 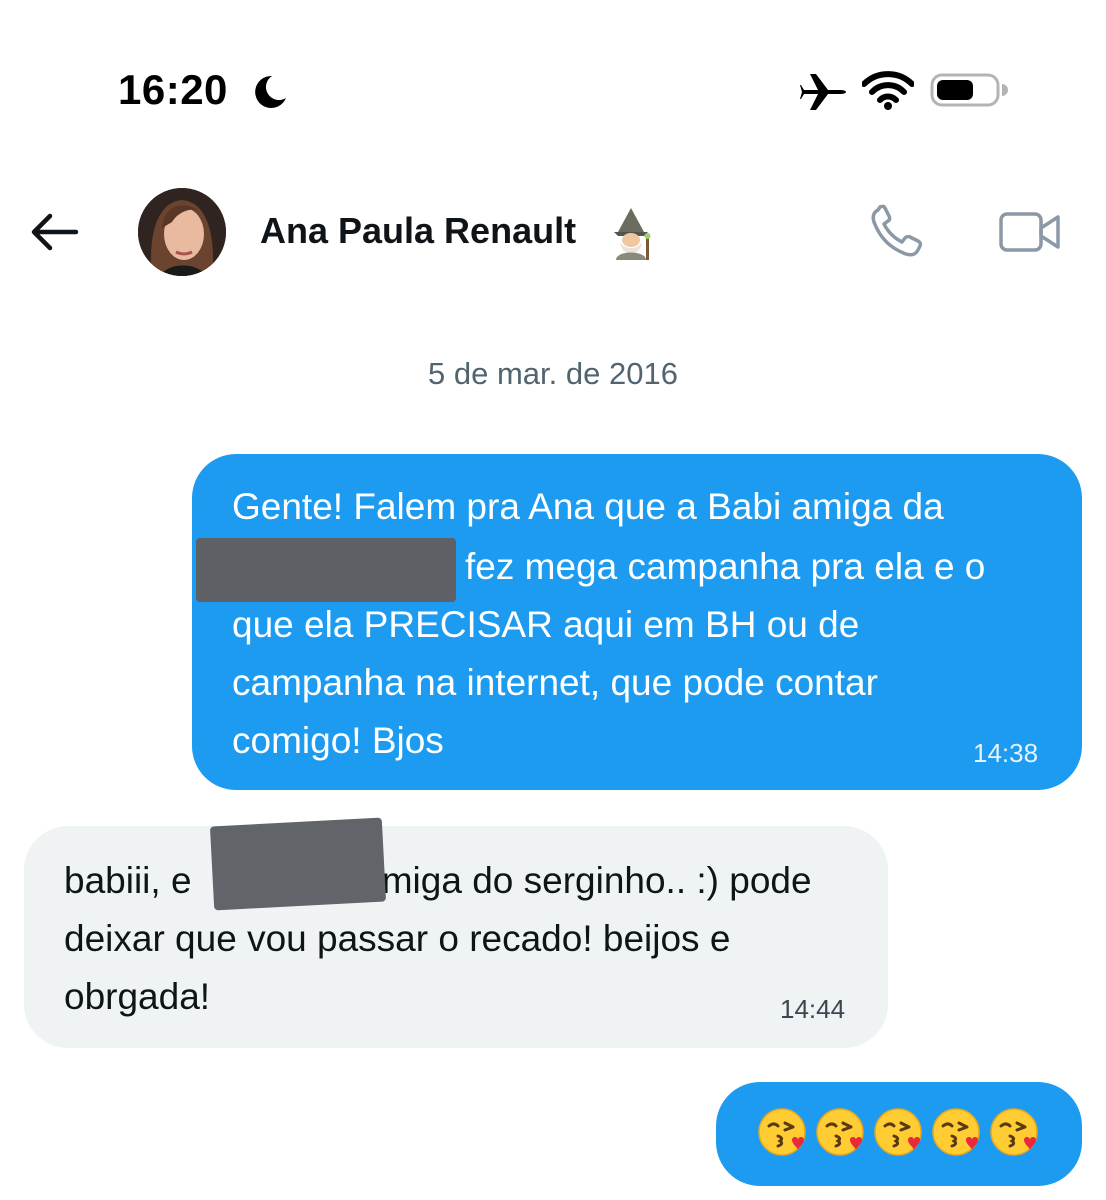 What do you see at coordinates (270, 91) in the screenshot?
I see `moon-icon` at bounding box center [270, 91].